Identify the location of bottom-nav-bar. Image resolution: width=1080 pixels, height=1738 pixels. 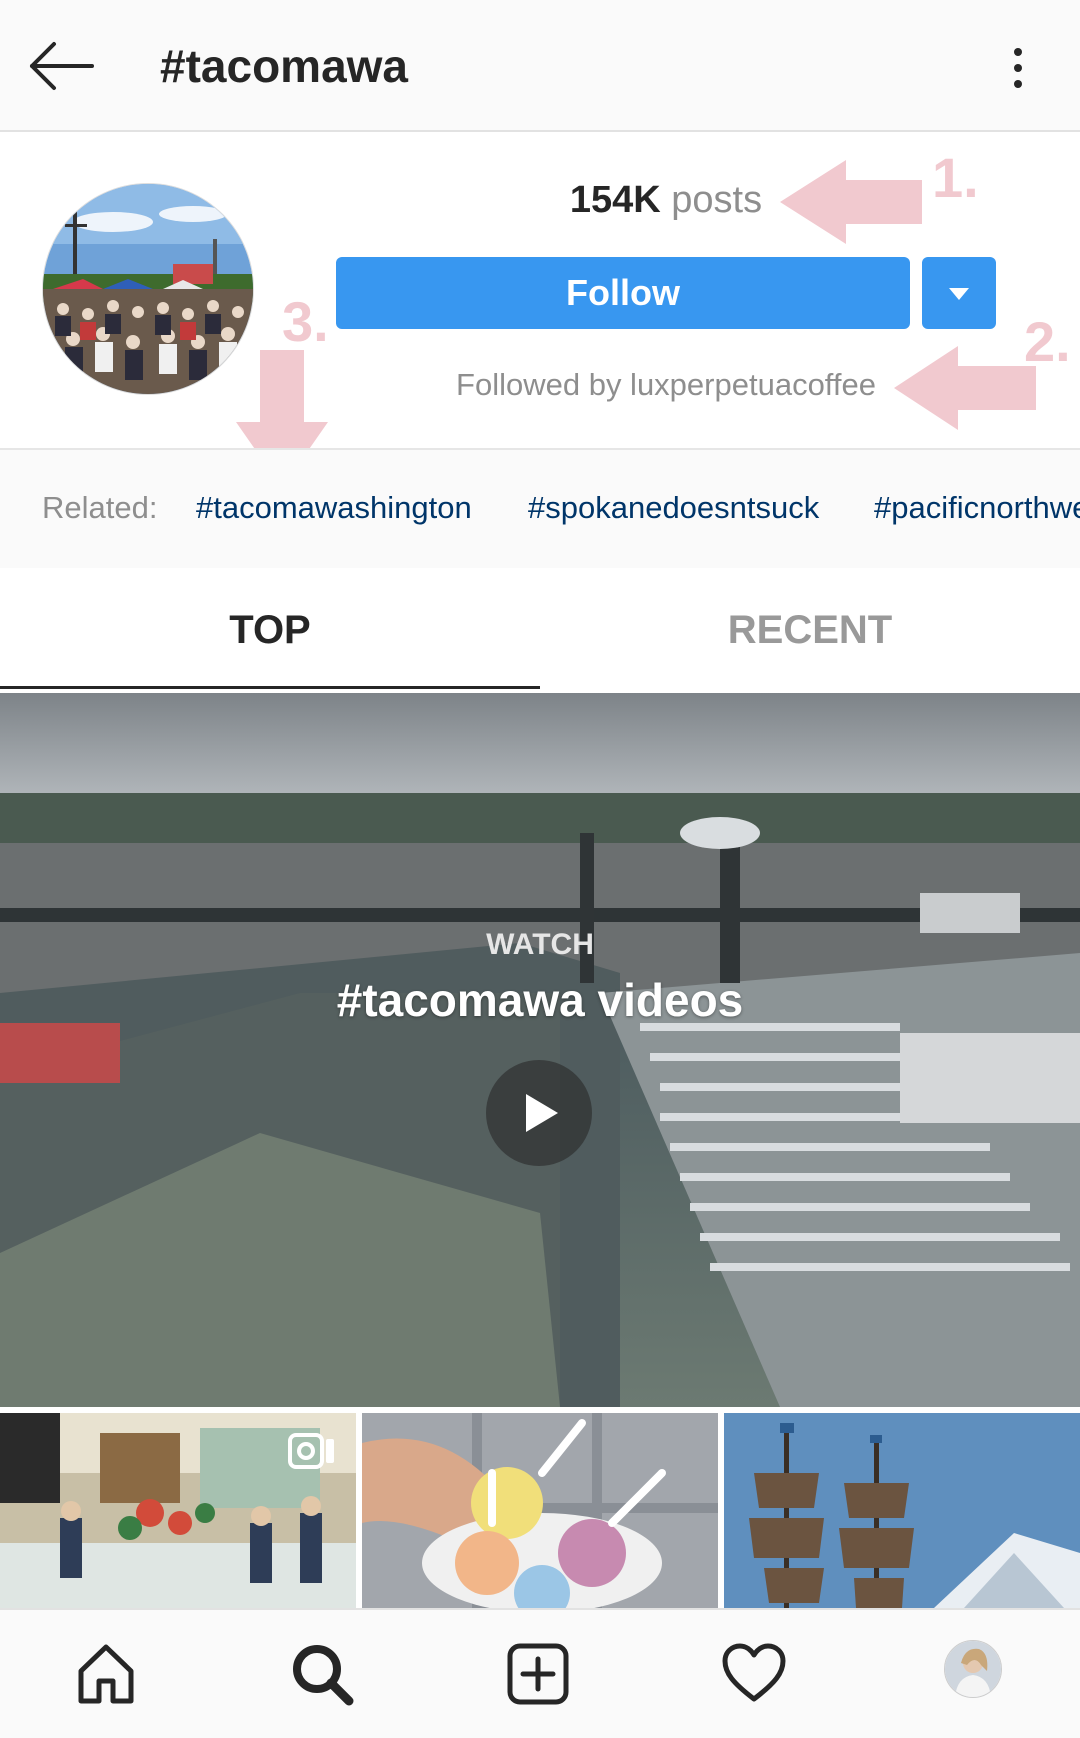
(540, 1673).